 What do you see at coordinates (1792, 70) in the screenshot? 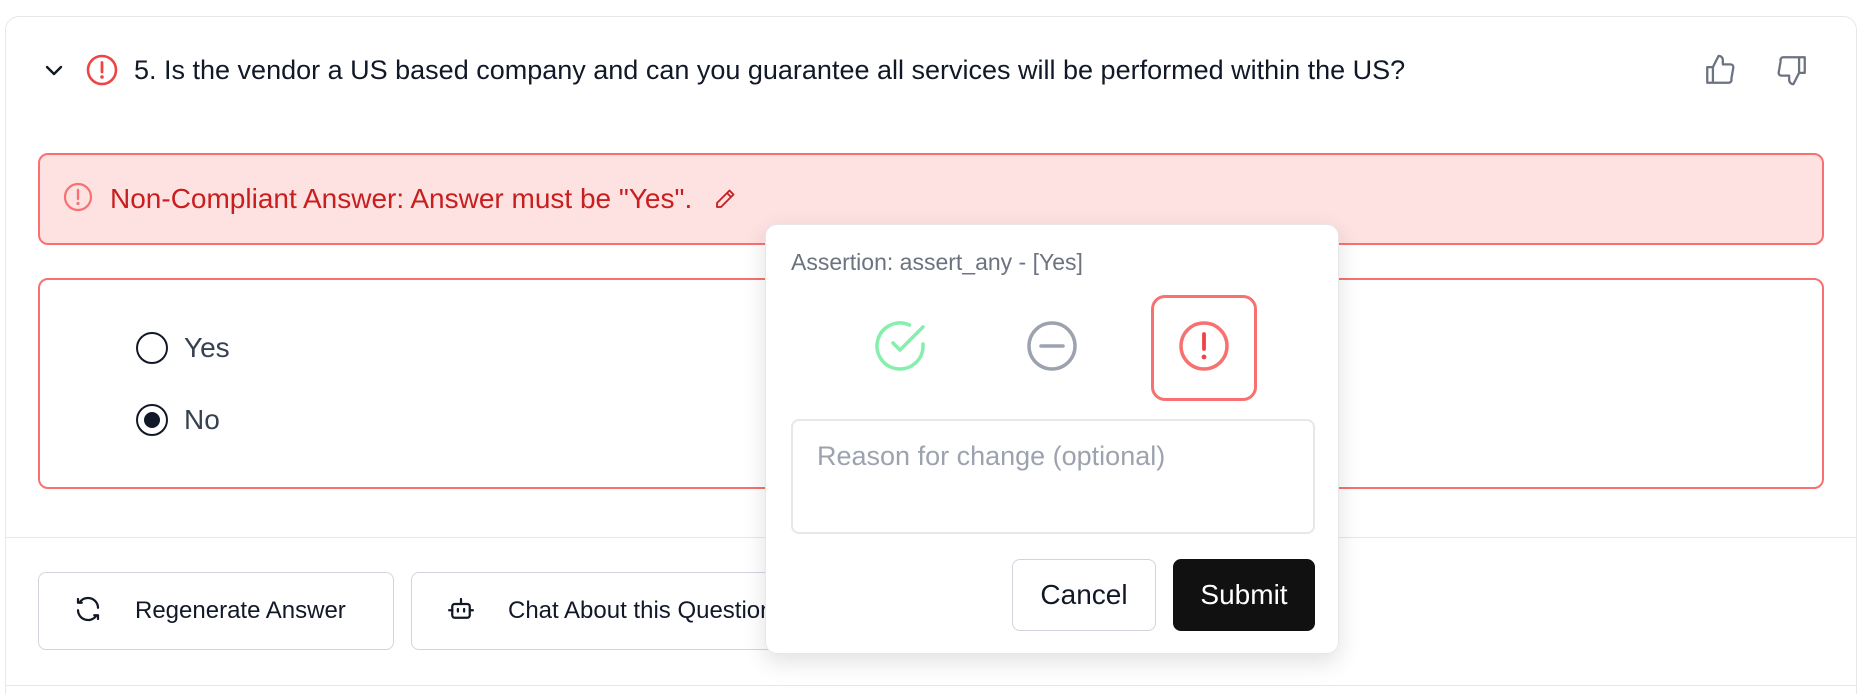
I see `thumbs-down-icon` at bounding box center [1792, 70].